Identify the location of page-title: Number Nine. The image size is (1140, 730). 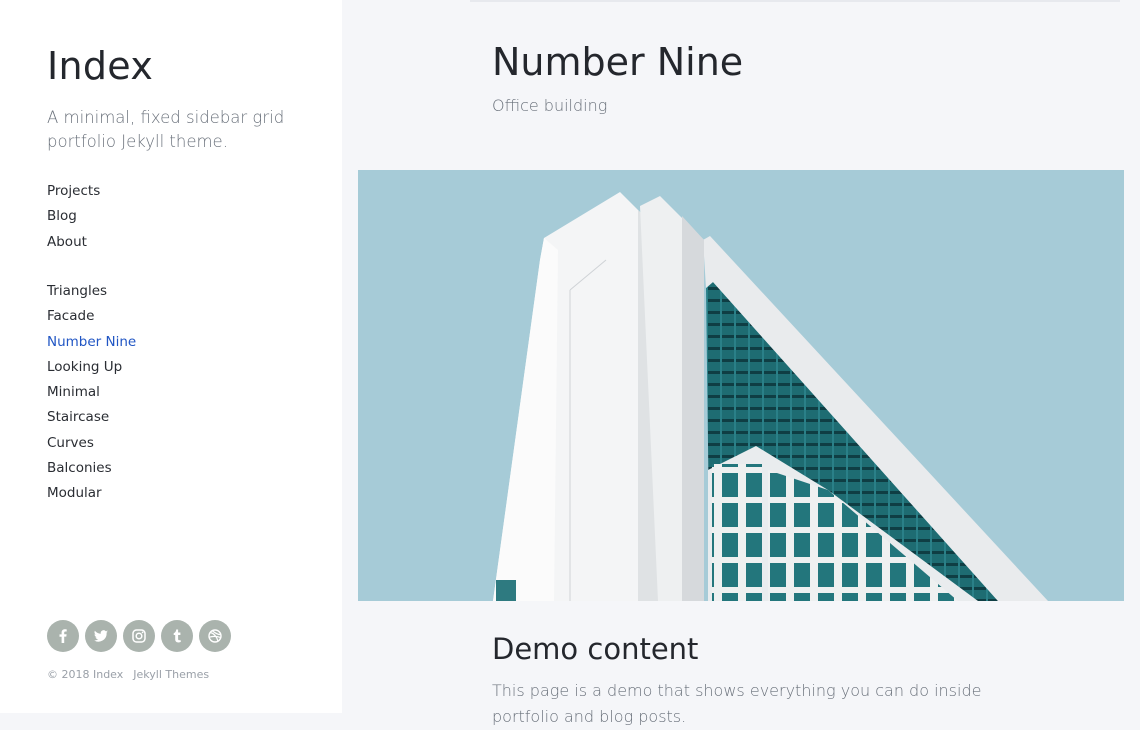
(618, 62).